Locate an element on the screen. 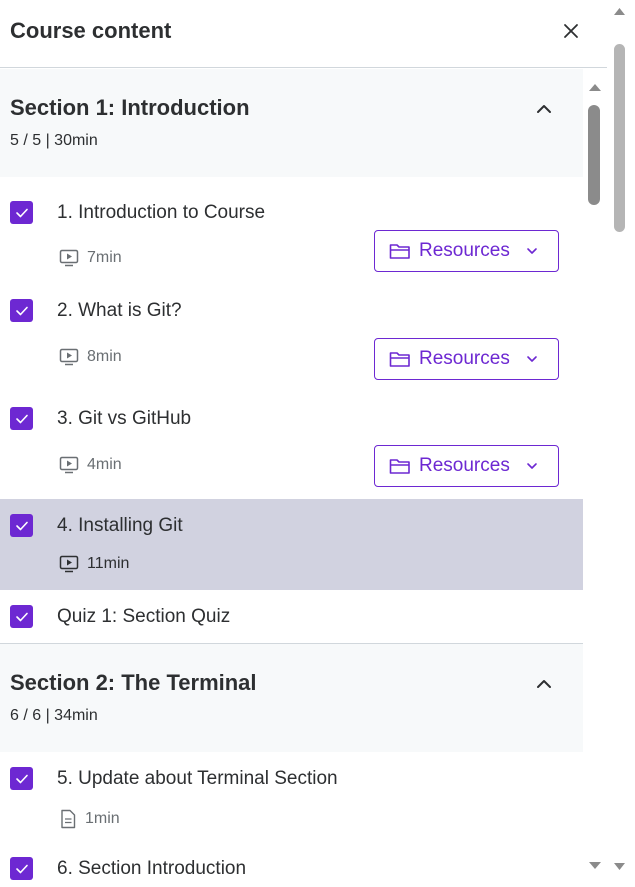  lecture-title: 5. Update about Terminal Section is located at coordinates (197, 778).